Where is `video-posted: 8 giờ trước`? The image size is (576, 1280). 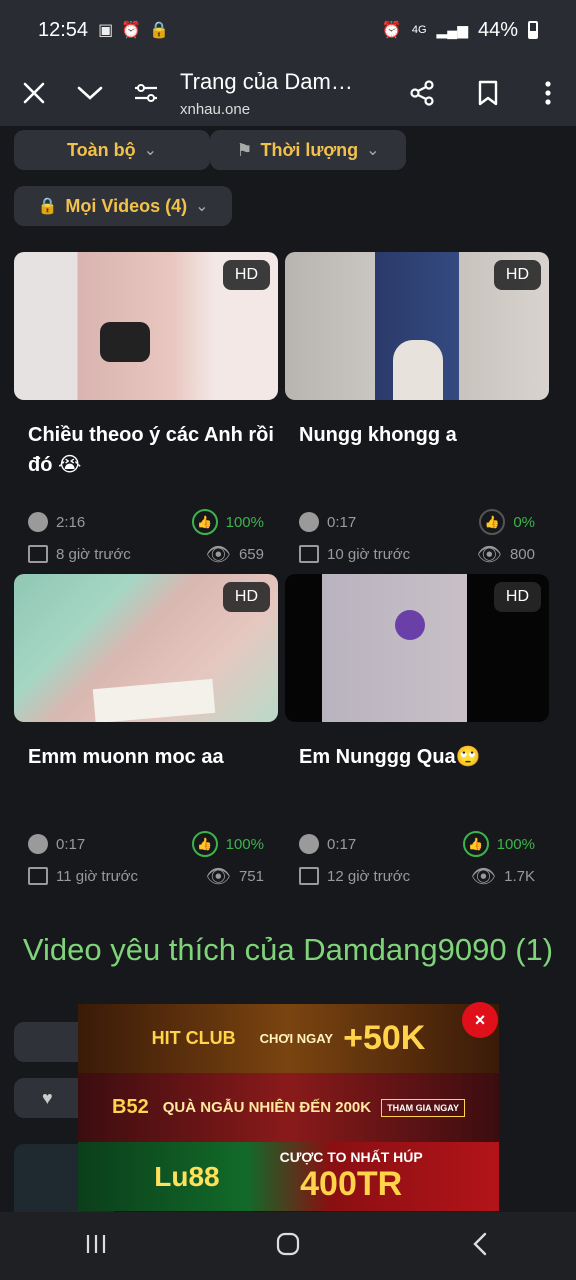
video-posted: 8 giờ trước is located at coordinates (93, 554).